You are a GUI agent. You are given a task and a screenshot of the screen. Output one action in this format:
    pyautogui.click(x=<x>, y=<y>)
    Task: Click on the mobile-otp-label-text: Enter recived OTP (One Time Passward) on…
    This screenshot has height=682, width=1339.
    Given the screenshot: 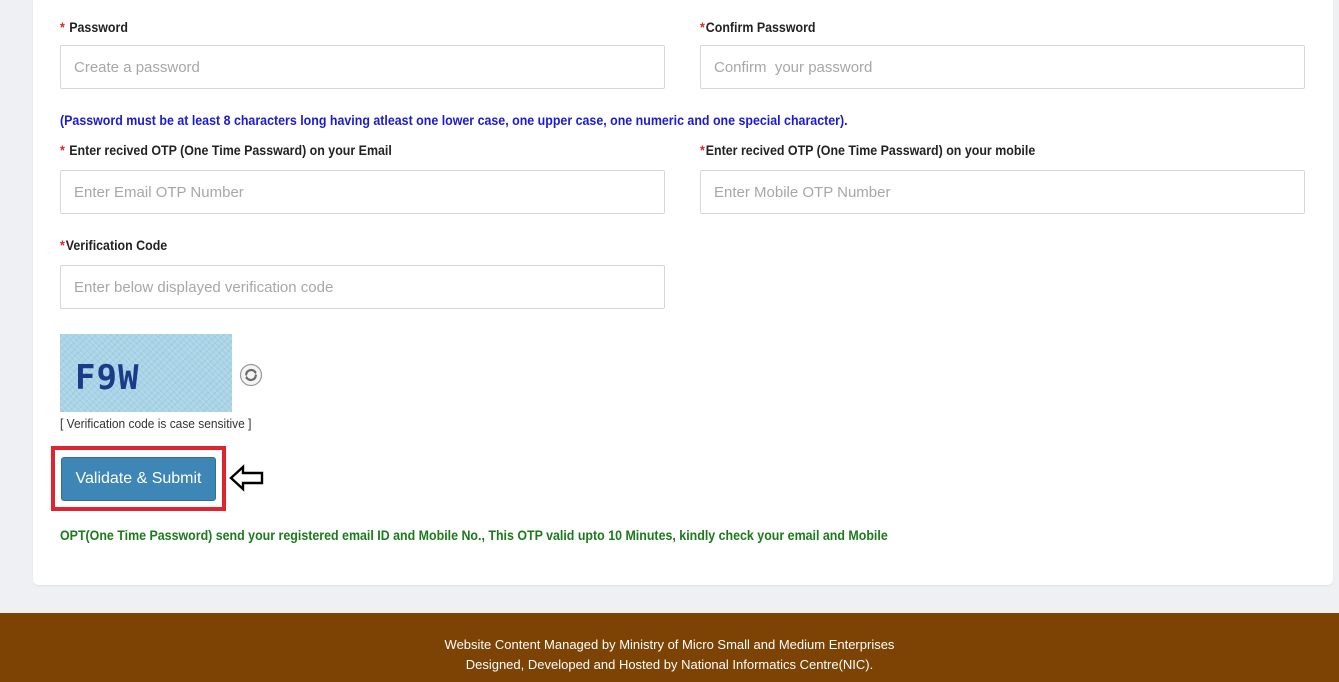 What is the action you would take?
    pyautogui.click(x=870, y=150)
    